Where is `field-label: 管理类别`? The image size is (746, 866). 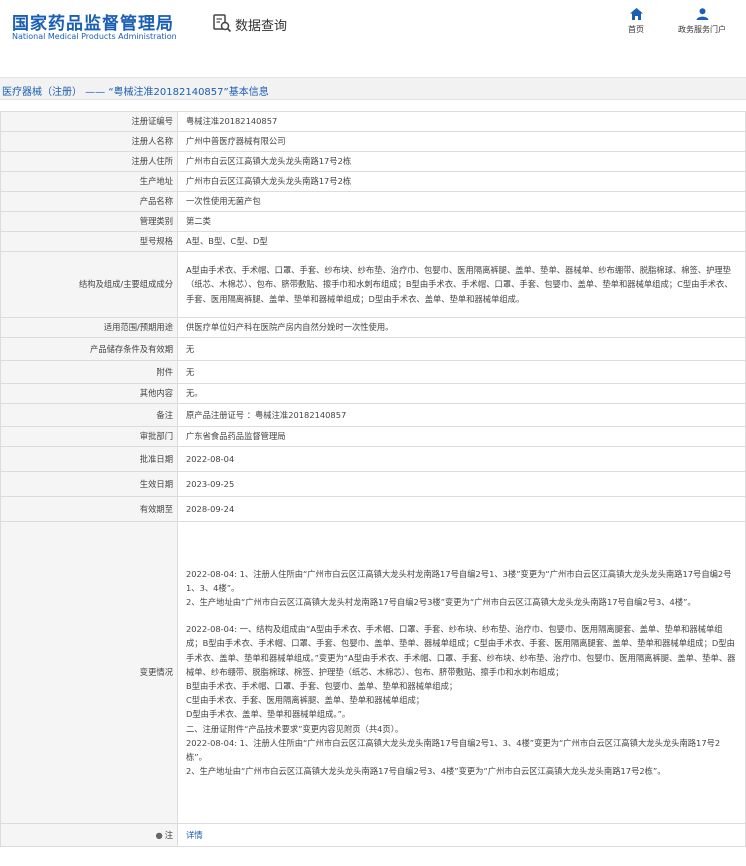 field-label: 管理类别 is located at coordinates (89, 221).